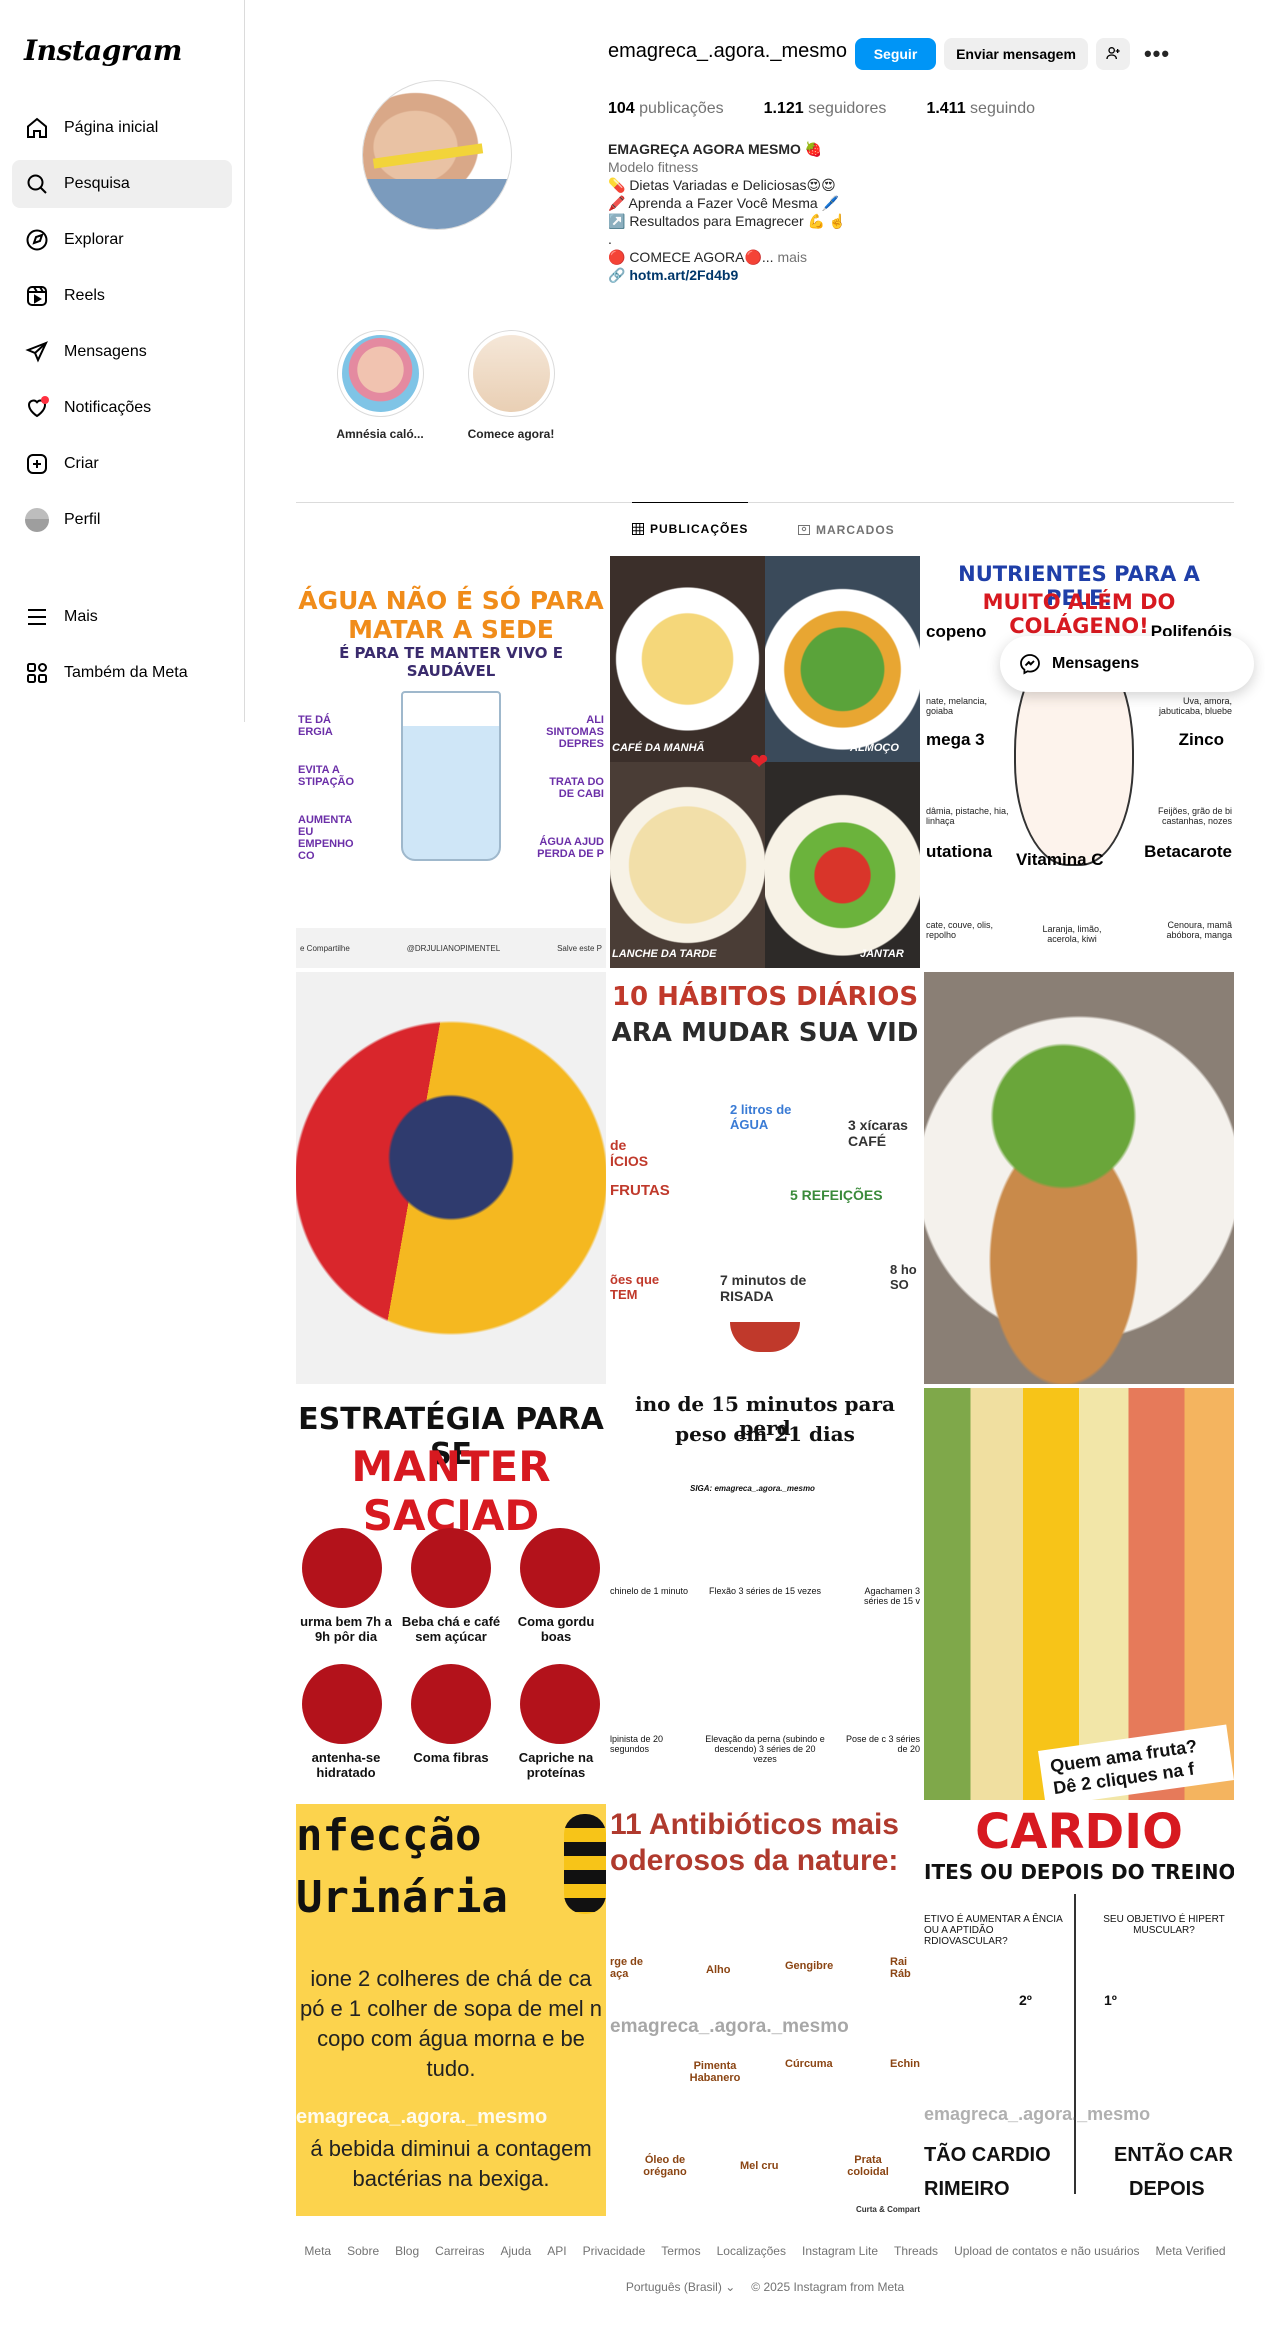 This screenshot has width=1265, height=2345. I want to click on nutrient-name: mega 3, so click(955, 739).